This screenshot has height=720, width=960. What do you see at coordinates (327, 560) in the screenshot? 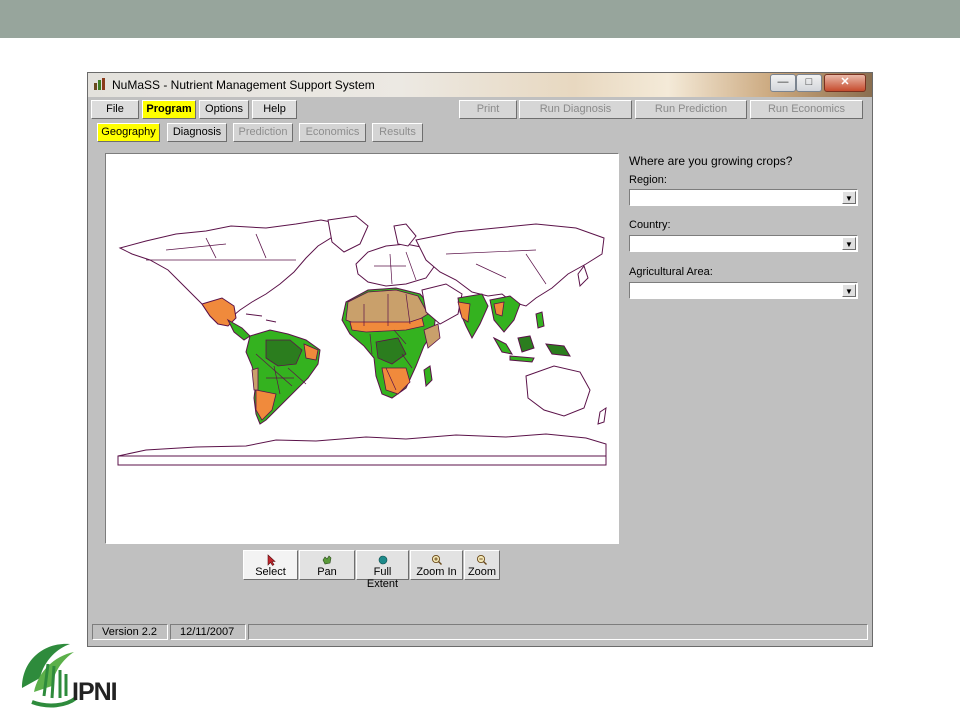
I see `hand-pan-icon` at bounding box center [327, 560].